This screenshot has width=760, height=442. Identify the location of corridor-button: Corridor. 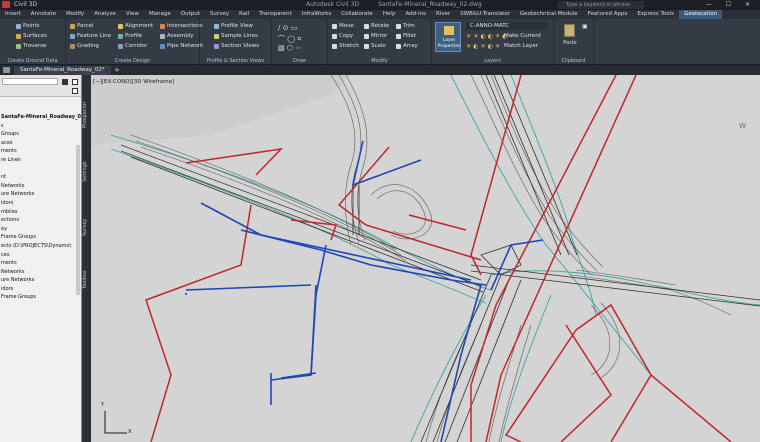
(132, 46).